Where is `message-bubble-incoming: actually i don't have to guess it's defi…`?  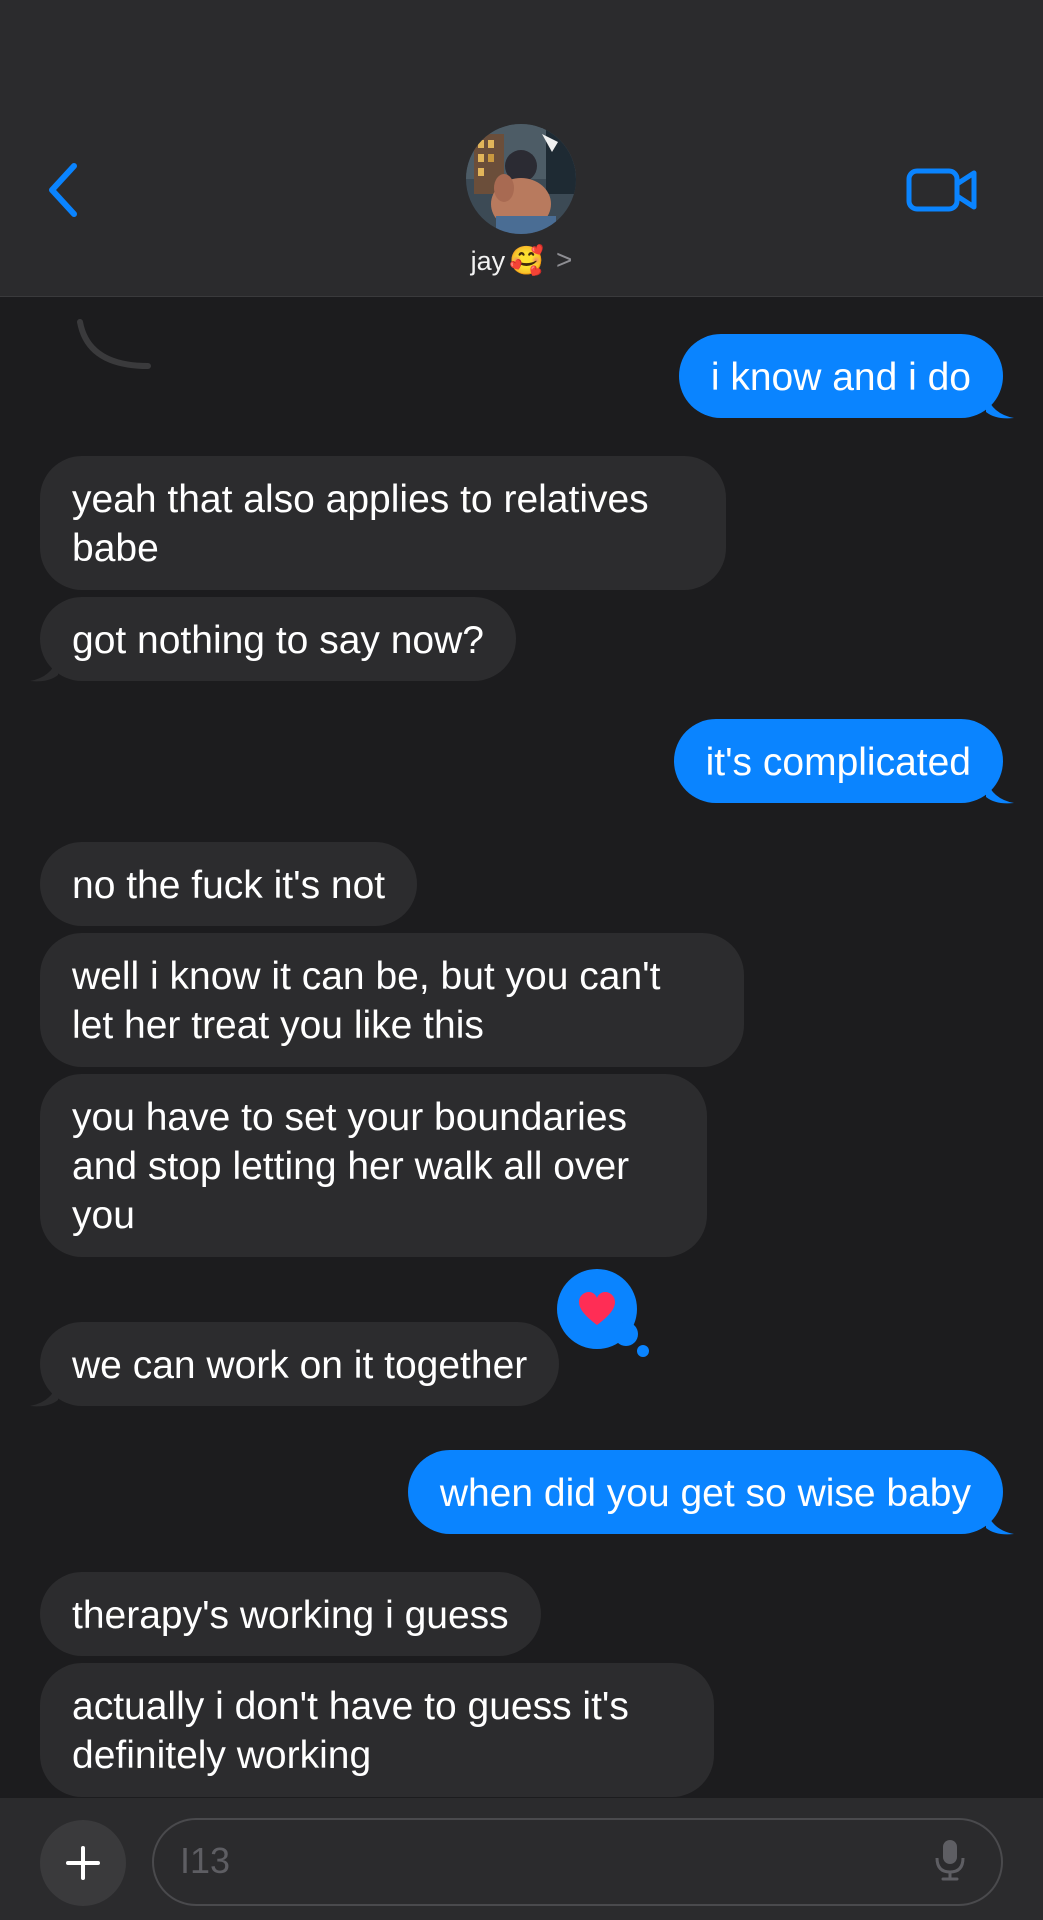
message-bubble-incoming: actually i don't have to guess it's defi… is located at coordinates (377, 1730).